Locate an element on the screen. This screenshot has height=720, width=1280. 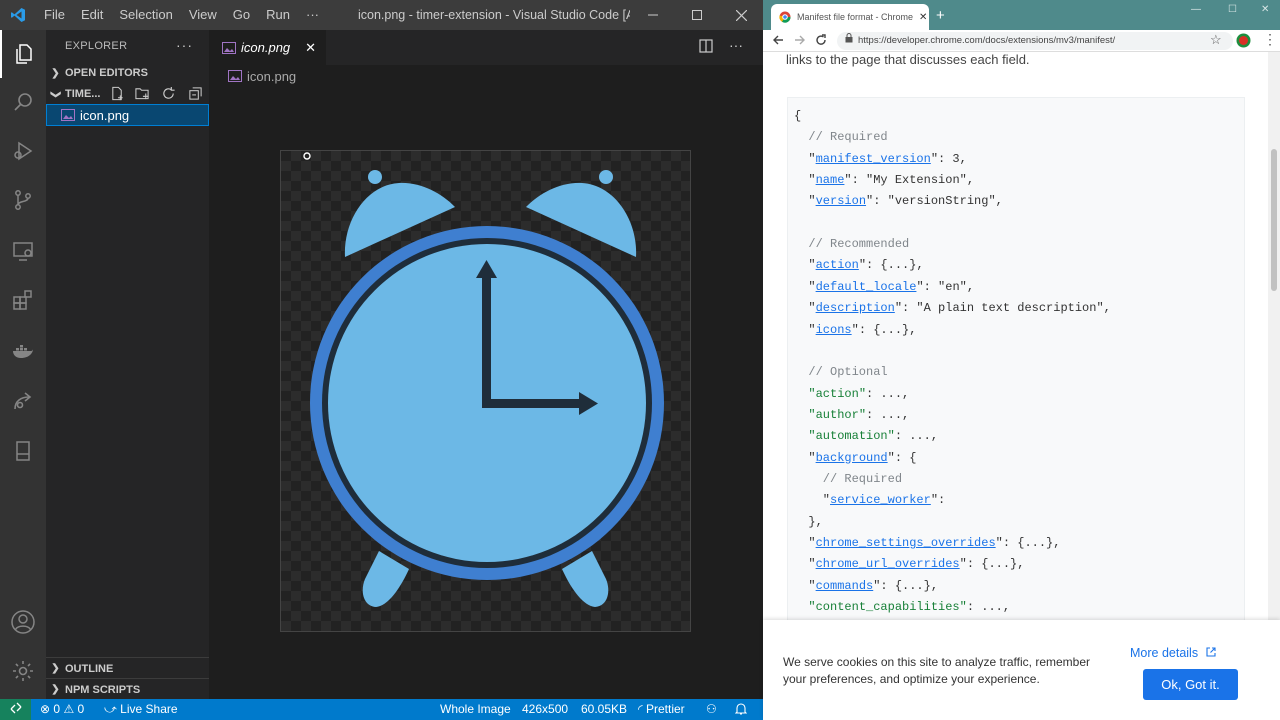
chrome-minimize-icon: — is located at coordinates (1196, 9).